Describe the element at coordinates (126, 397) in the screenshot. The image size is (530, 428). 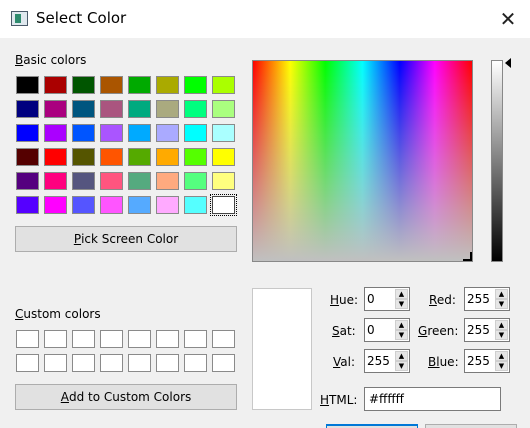
I see `add-to-custom-colors-button: Add to Custom Colors` at that location.